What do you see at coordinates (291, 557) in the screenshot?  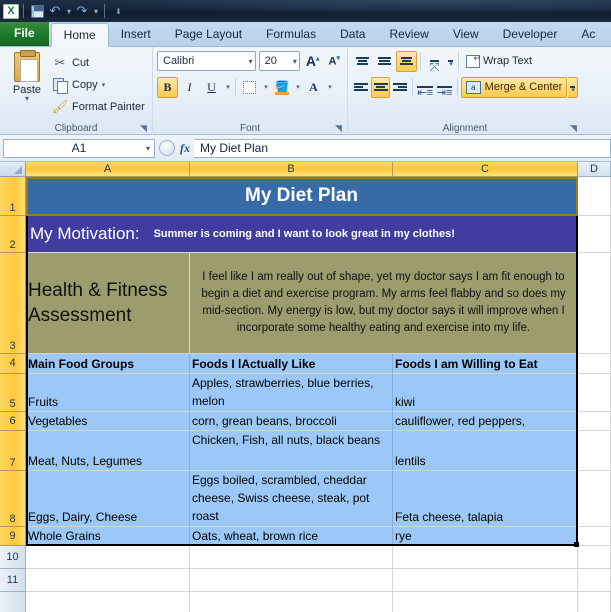 I see `cell-b10` at bounding box center [291, 557].